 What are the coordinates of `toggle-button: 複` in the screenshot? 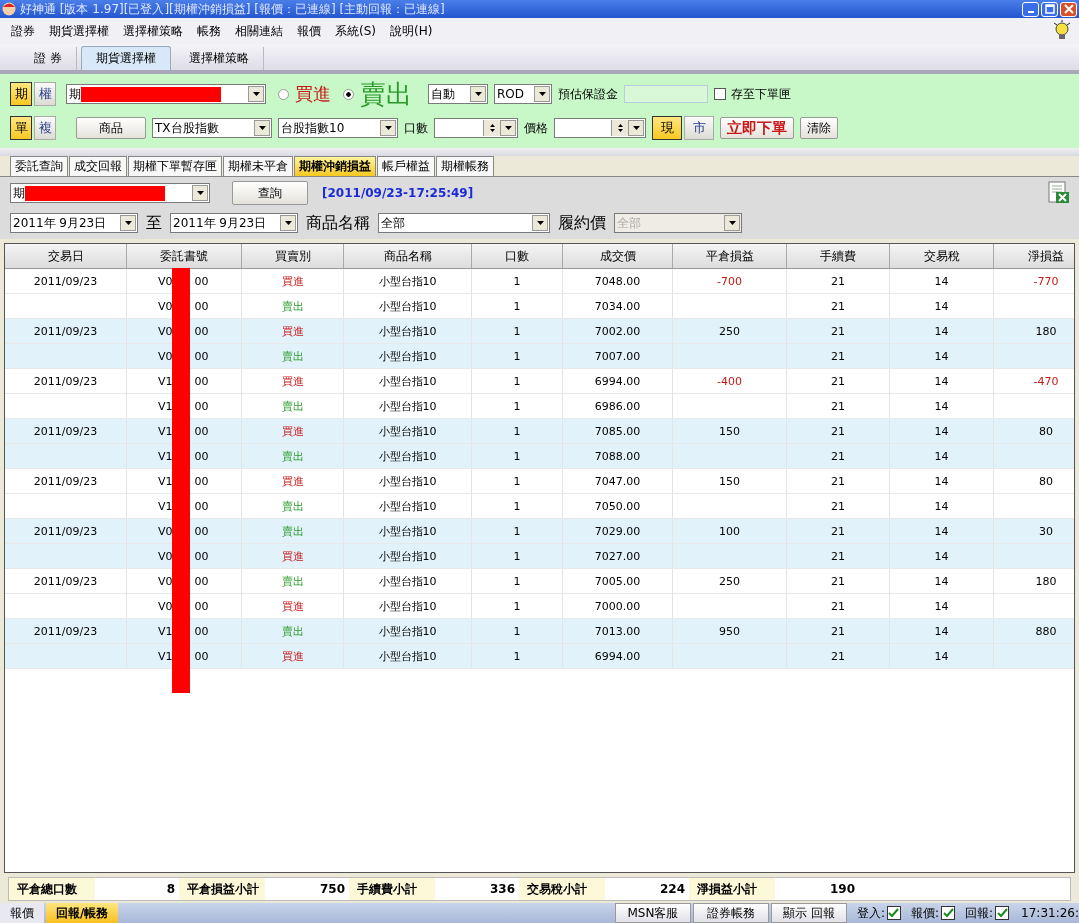 It's located at (45, 128).